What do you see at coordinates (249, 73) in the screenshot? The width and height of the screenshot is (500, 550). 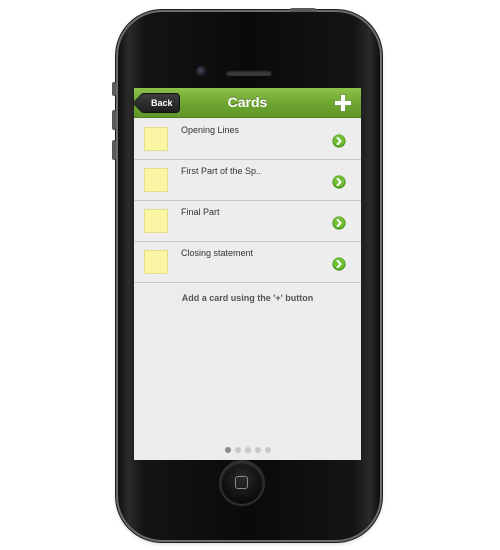 I see `earpiece-speaker` at bounding box center [249, 73].